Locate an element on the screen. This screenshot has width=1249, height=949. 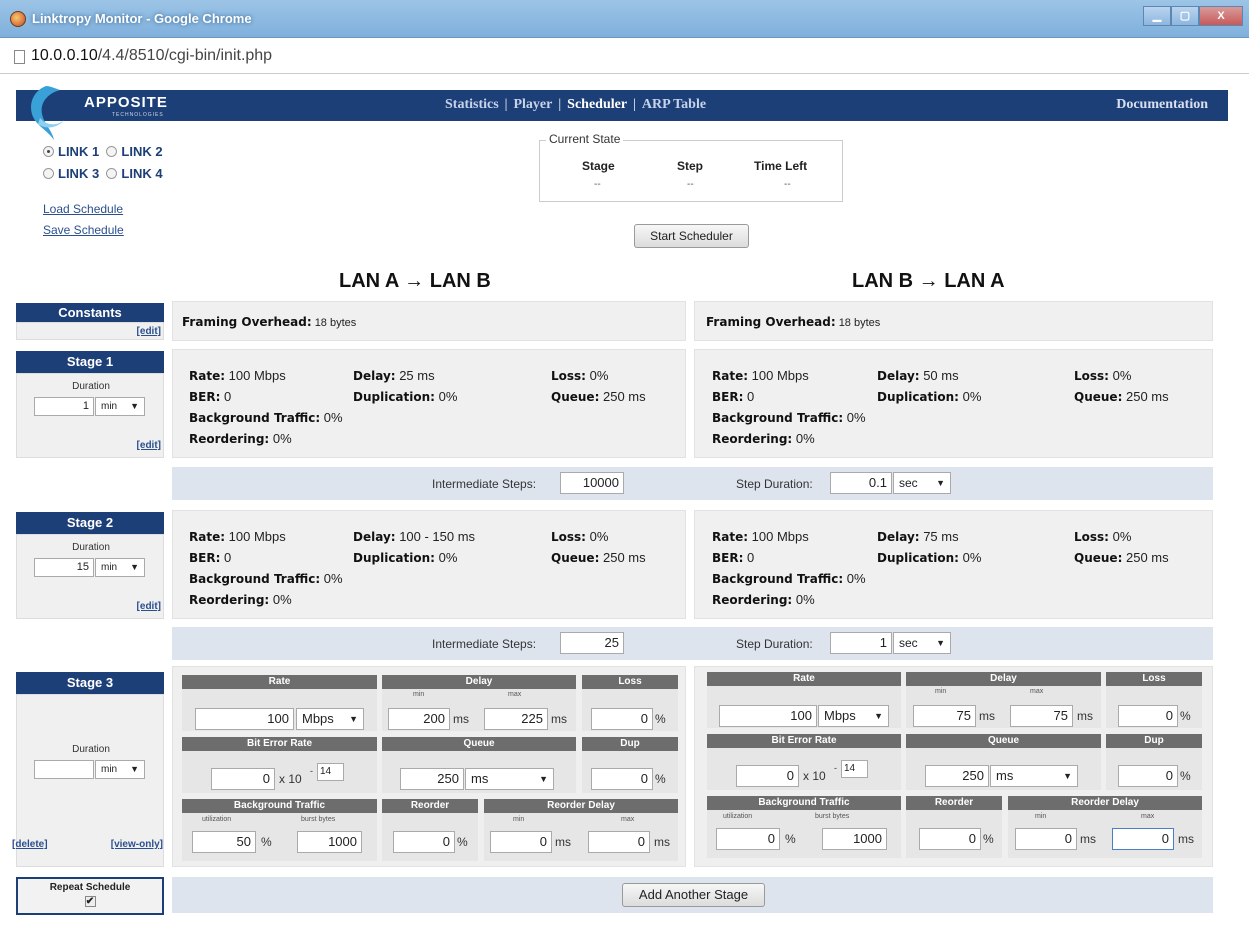
stage3-right-delay-max: 75 is located at coordinates (1041, 716).